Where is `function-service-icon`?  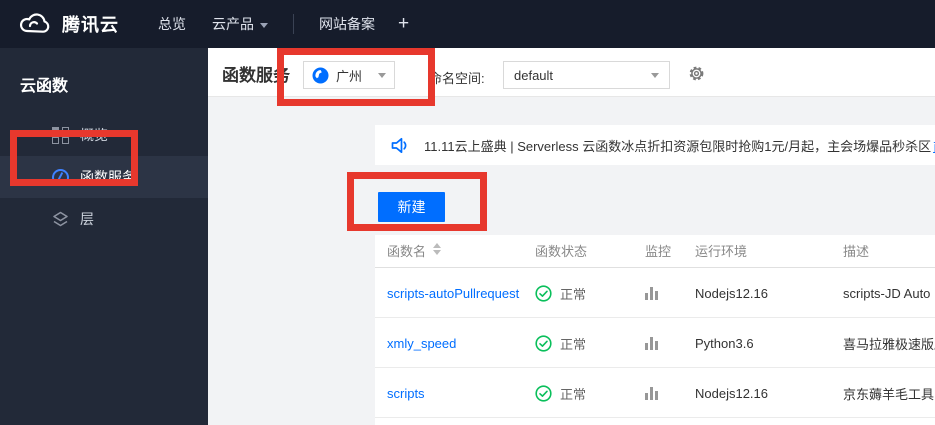
function-service-icon is located at coordinates (60, 177).